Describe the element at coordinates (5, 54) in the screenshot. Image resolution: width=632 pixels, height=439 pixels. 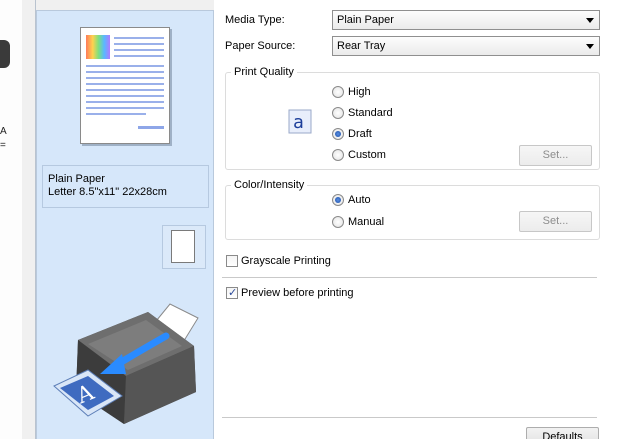
I see `background-scroll-knob` at that location.